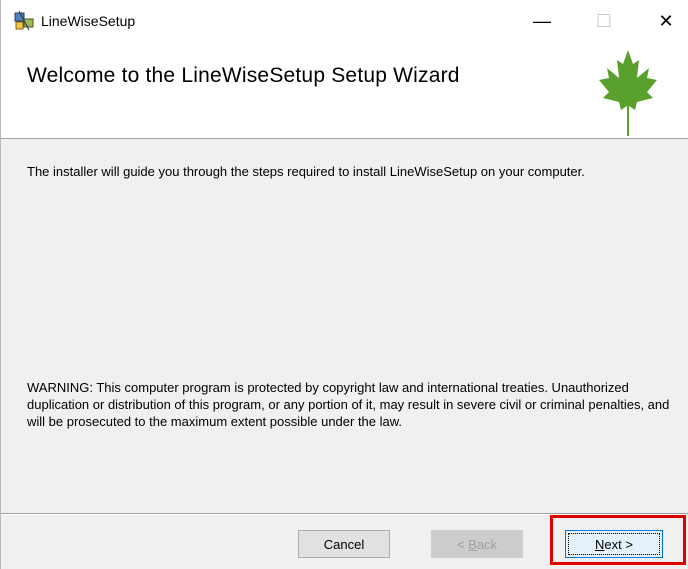  I want to click on installer-app-icon, so click(24, 20).